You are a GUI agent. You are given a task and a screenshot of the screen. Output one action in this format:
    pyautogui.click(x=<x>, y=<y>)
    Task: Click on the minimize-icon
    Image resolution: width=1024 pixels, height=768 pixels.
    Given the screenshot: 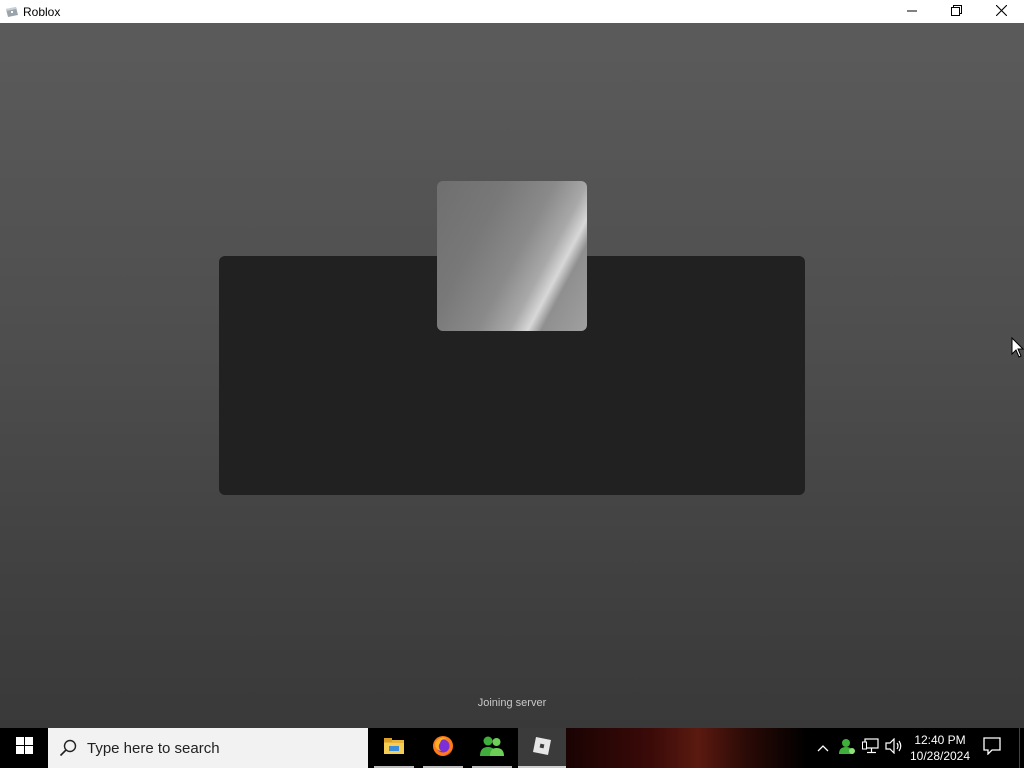 What is the action you would take?
    pyautogui.click(x=911, y=12)
    